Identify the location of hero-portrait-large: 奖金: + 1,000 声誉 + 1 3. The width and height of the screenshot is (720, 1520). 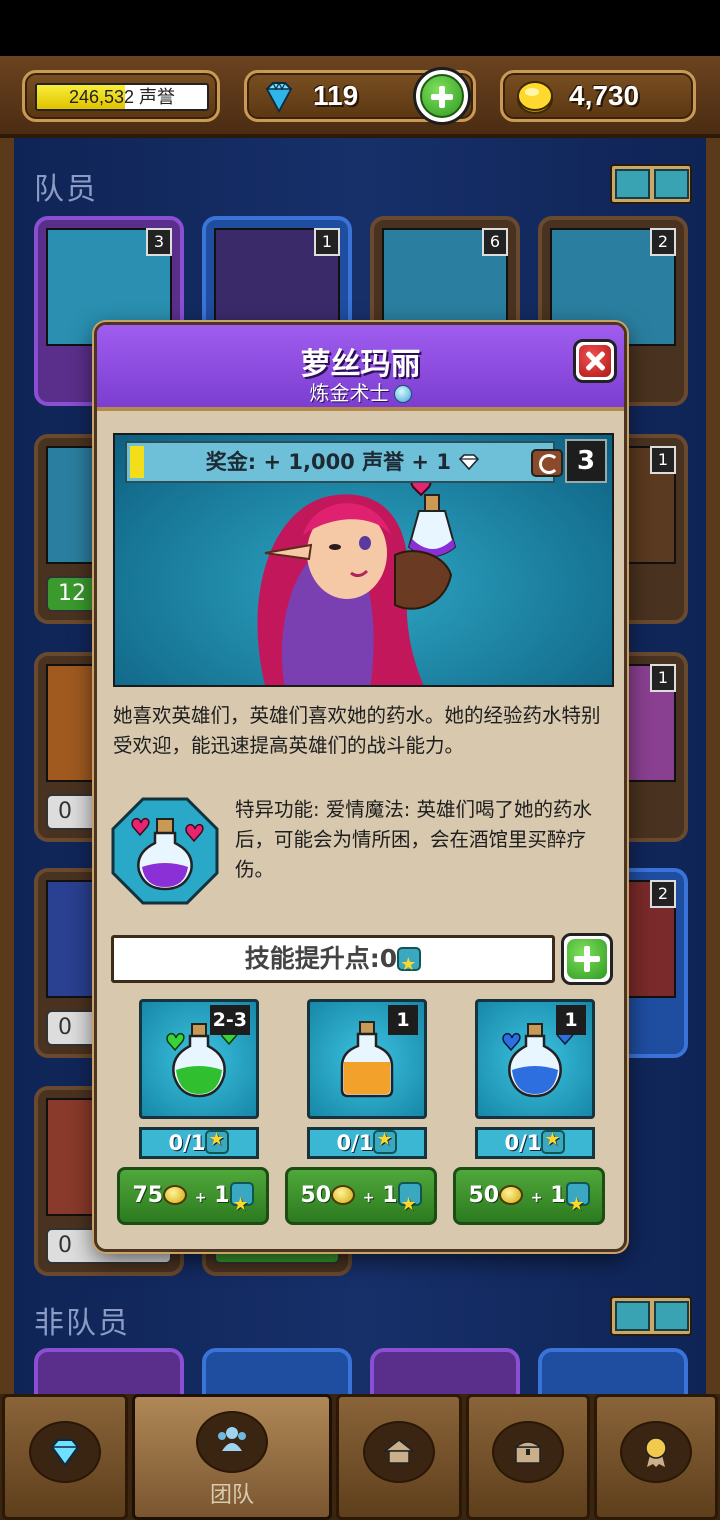
(363, 560).